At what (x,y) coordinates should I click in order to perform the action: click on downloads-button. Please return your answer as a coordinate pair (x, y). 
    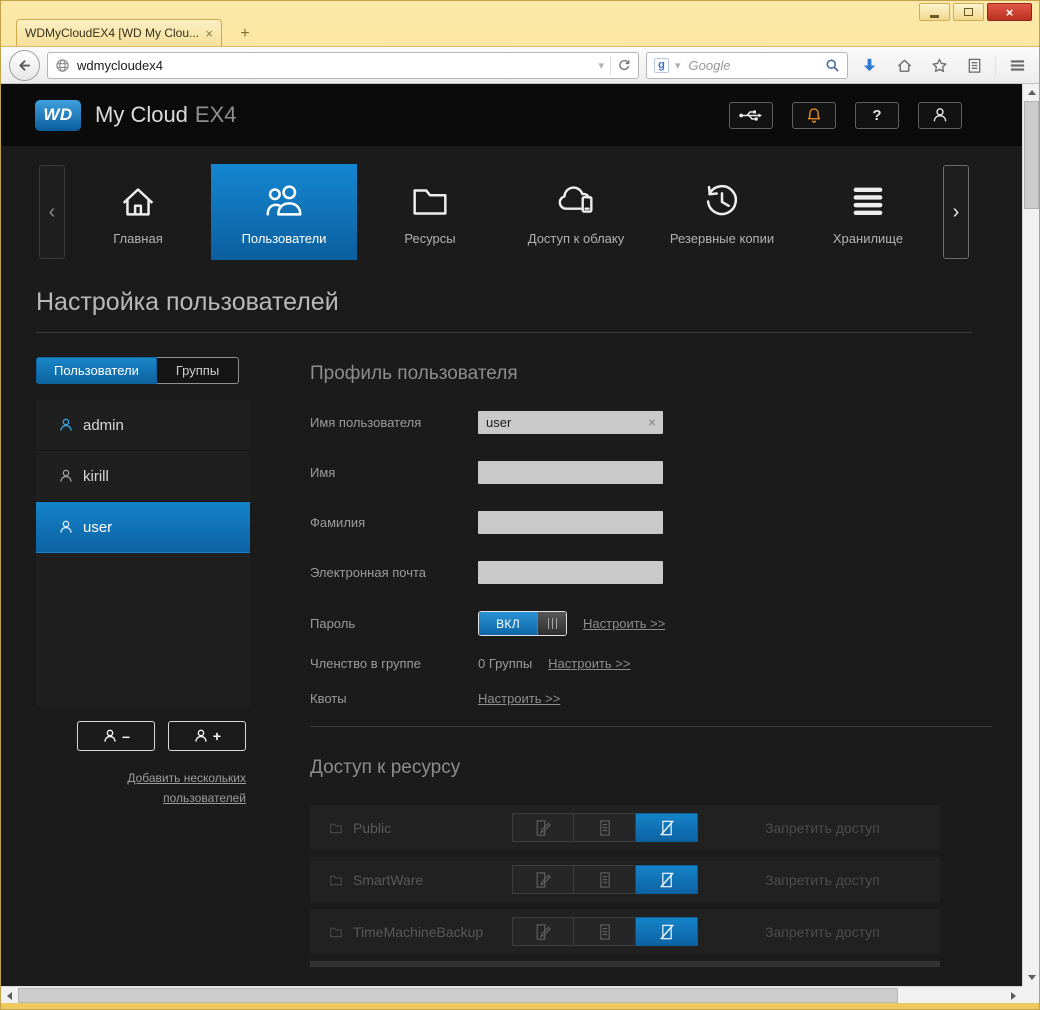
    Looking at the image, I should click on (869, 65).